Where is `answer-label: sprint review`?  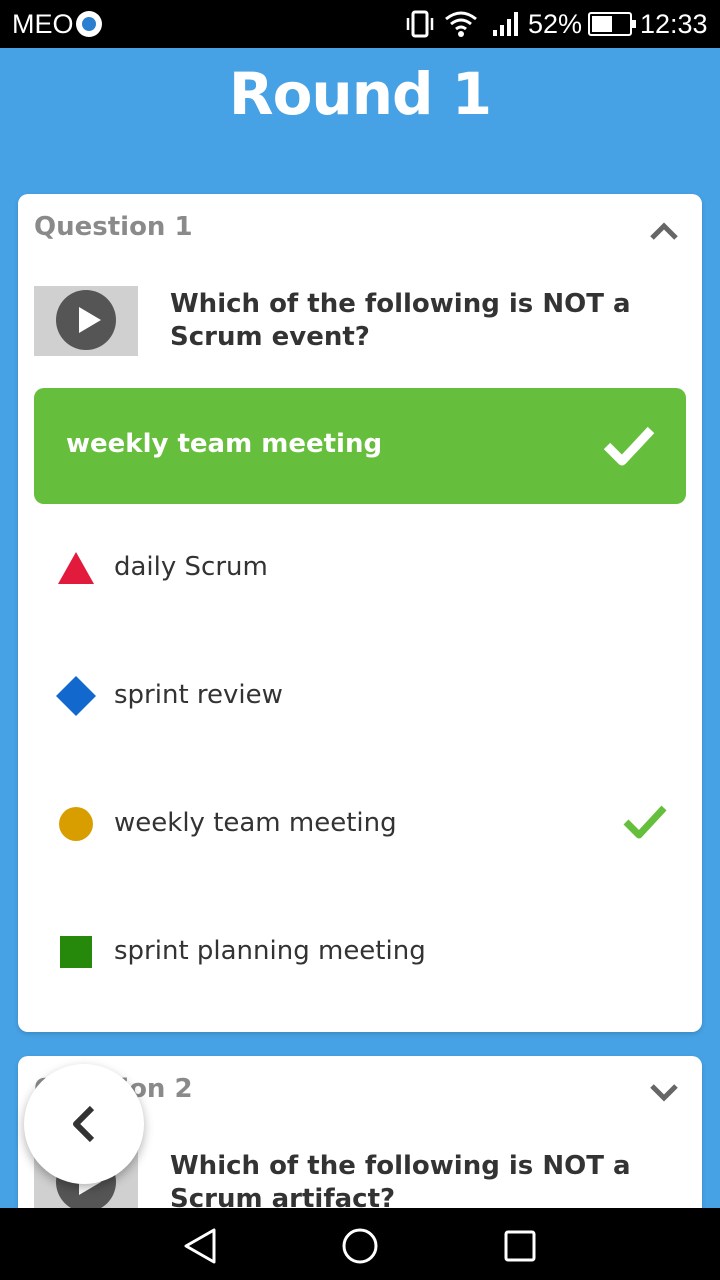
answer-label: sprint review is located at coordinates (198, 695).